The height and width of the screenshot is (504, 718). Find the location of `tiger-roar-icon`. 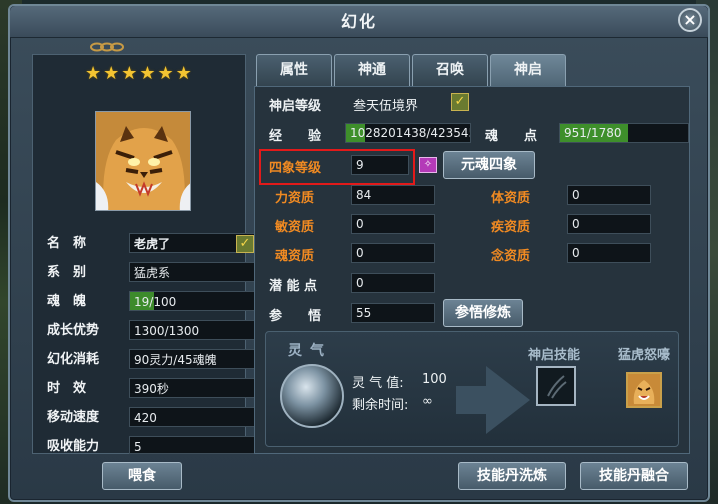

tiger-roar-icon is located at coordinates (644, 390).